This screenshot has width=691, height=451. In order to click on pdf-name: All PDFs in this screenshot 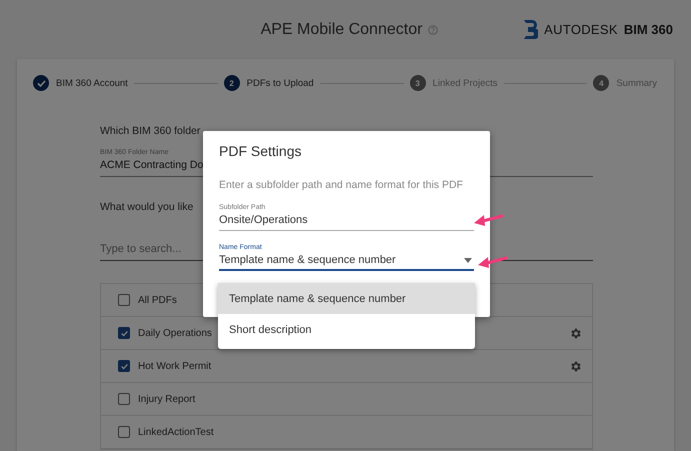, I will do `click(157, 300)`.